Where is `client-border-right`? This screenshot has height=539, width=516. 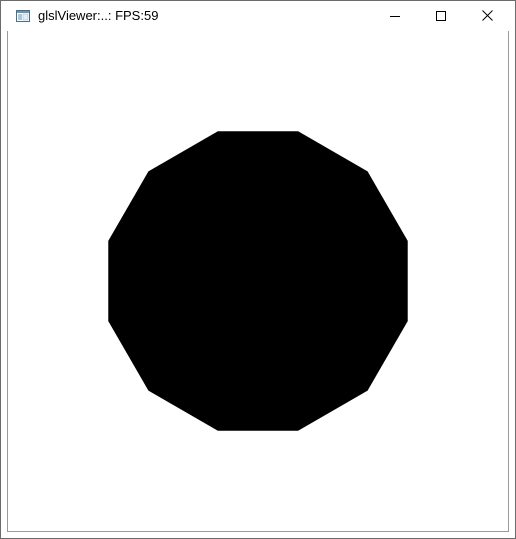 client-border-right is located at coordinates (508, 281).